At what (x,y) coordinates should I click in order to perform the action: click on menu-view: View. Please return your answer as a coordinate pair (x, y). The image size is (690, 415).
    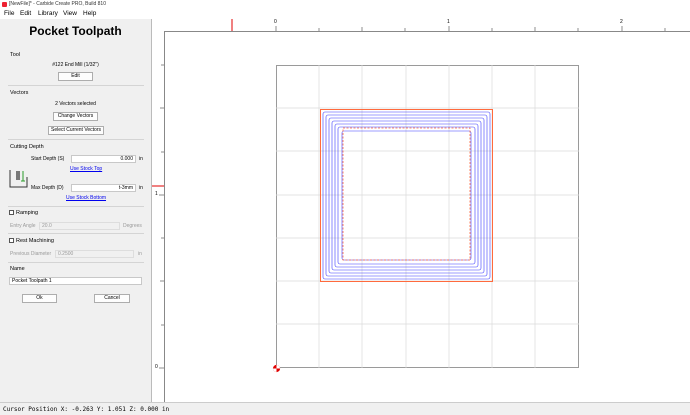
    Looking at the image, I should click on (70, 13).